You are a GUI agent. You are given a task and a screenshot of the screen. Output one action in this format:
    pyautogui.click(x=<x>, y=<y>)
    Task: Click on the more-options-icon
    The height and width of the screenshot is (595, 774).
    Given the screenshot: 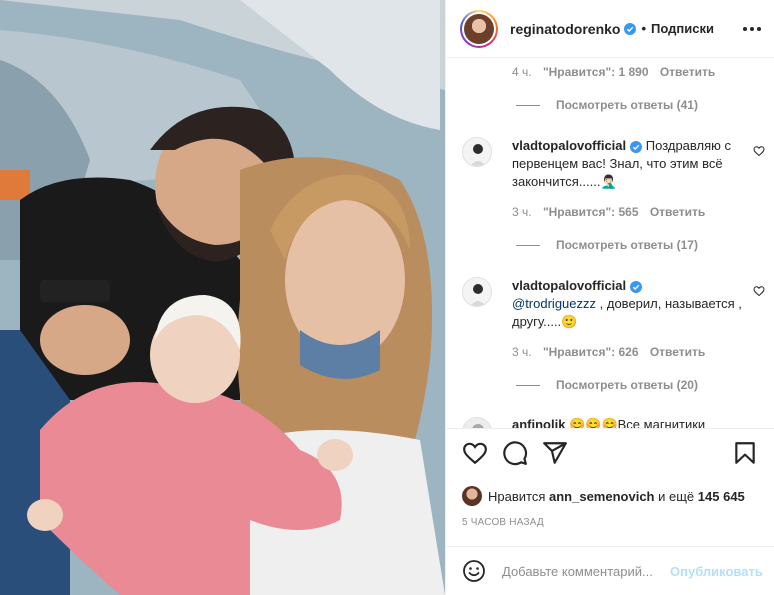 What is the action you would take?
    pyautogui.click(x=752, y=29)
    